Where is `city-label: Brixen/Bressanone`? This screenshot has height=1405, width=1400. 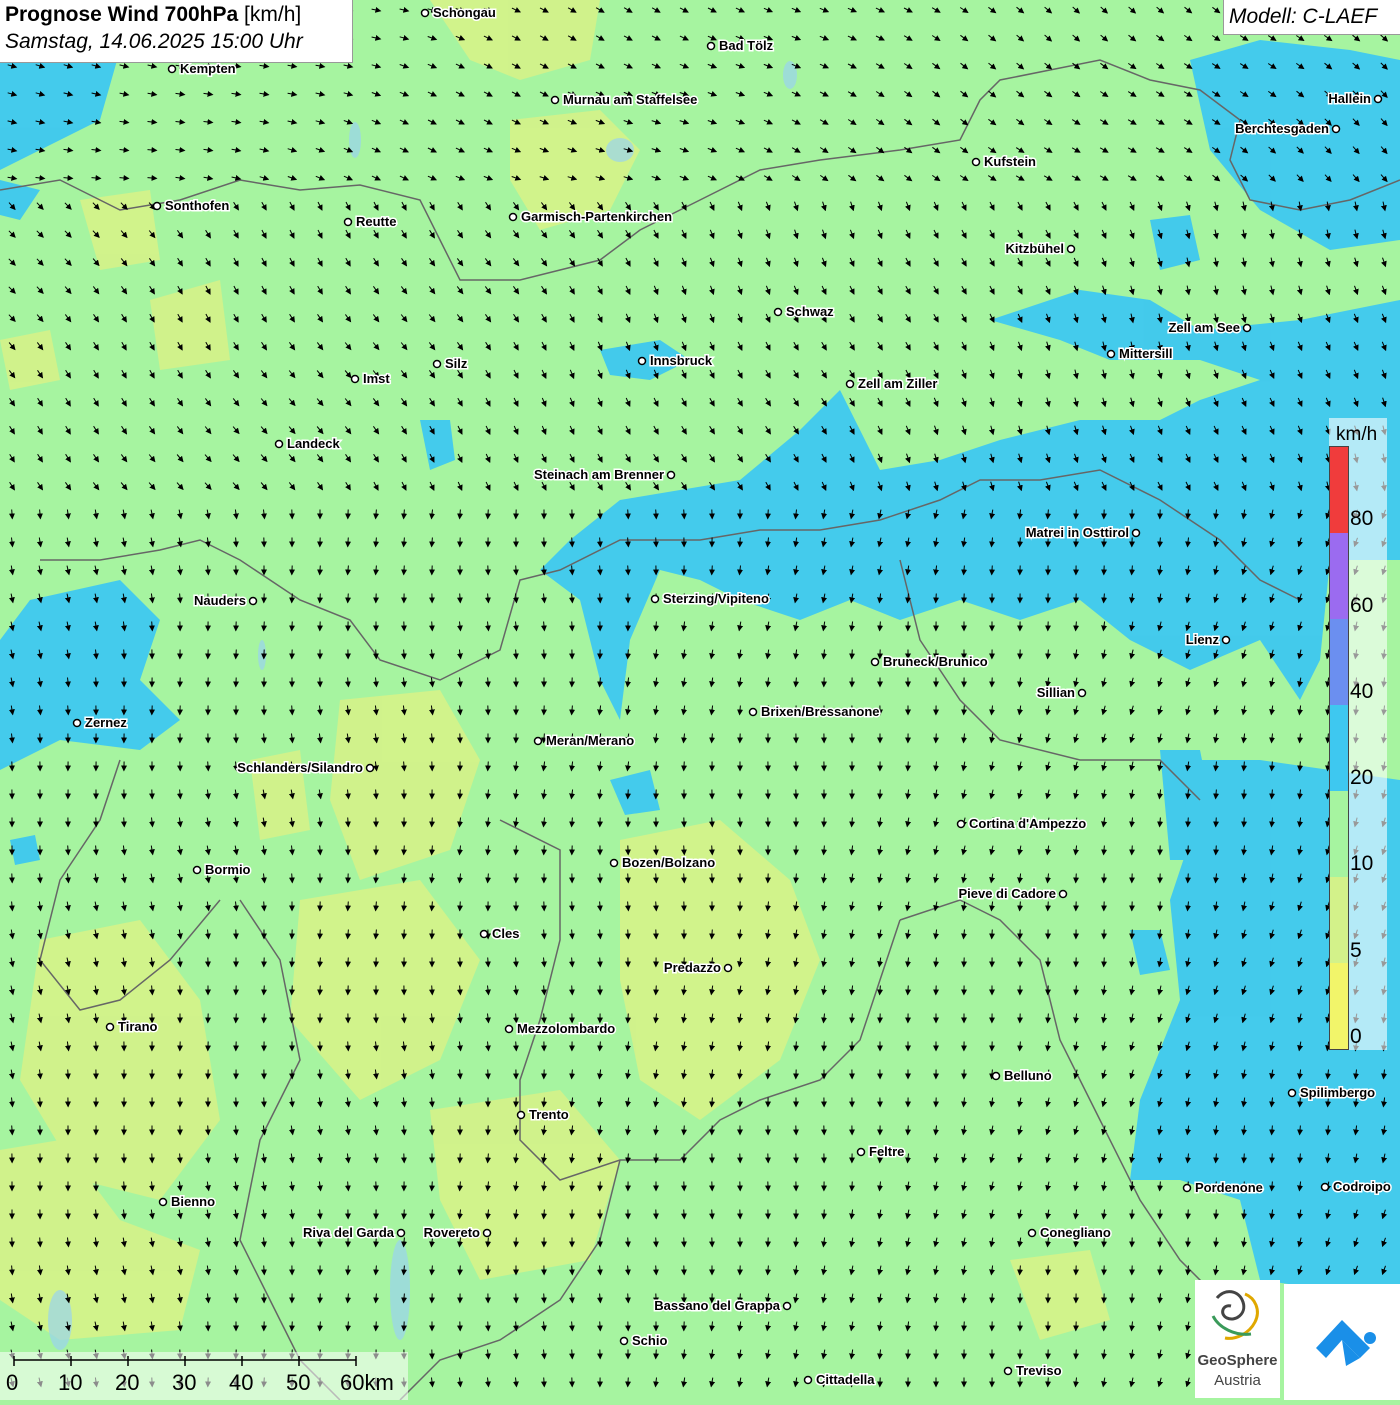
city-label: Brixen/Bressanone is located at coordinates (820, 711).